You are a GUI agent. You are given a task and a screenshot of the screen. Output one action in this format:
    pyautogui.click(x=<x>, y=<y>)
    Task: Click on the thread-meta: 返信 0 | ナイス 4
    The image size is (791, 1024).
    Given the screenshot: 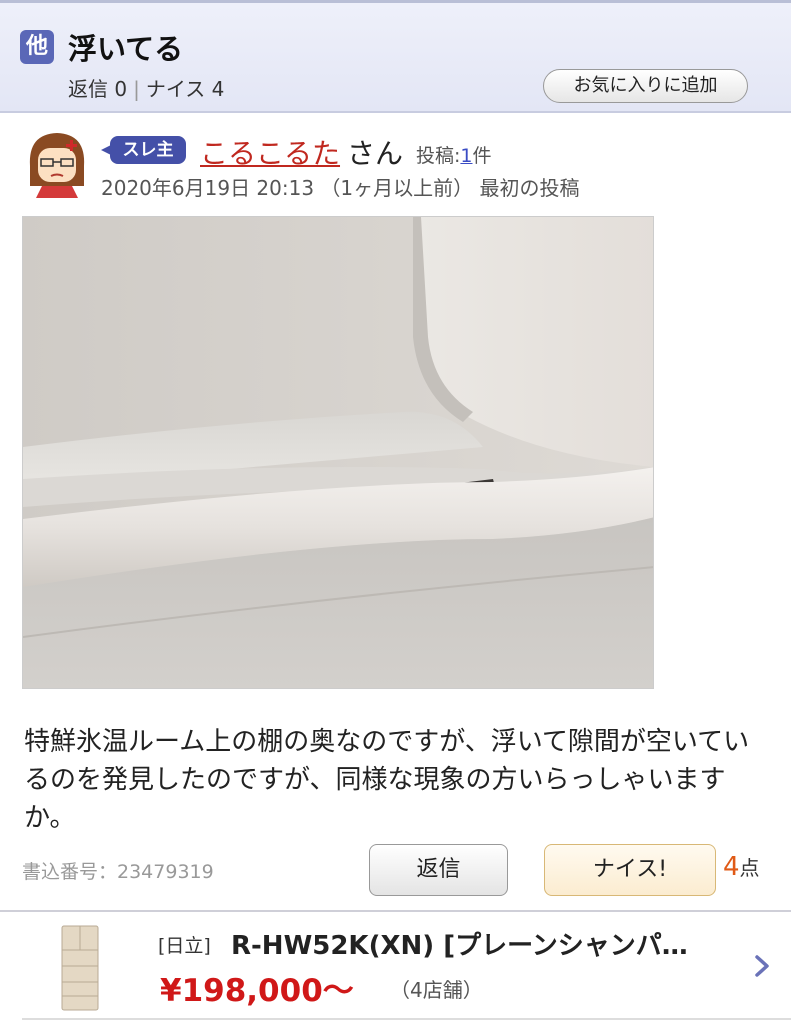 What is the action you would take?
    pyautogui.click(x=146, y=87)
    